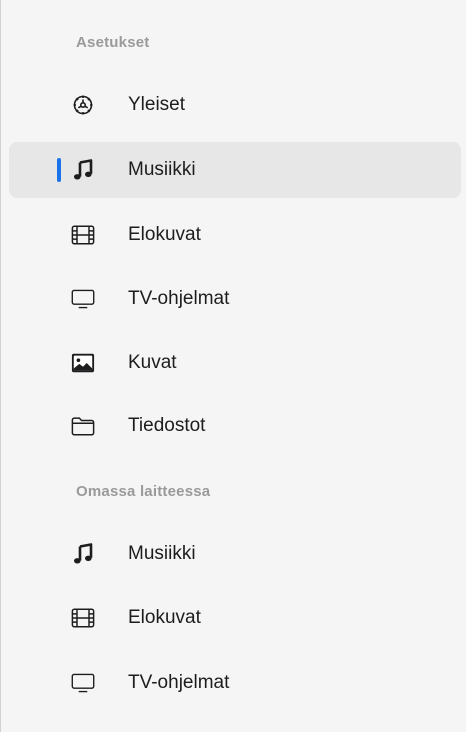  Describe the element at coordinates (235, 235) in the screenshot. I see `sidebar-item-movies: Elokuvat` at that location.